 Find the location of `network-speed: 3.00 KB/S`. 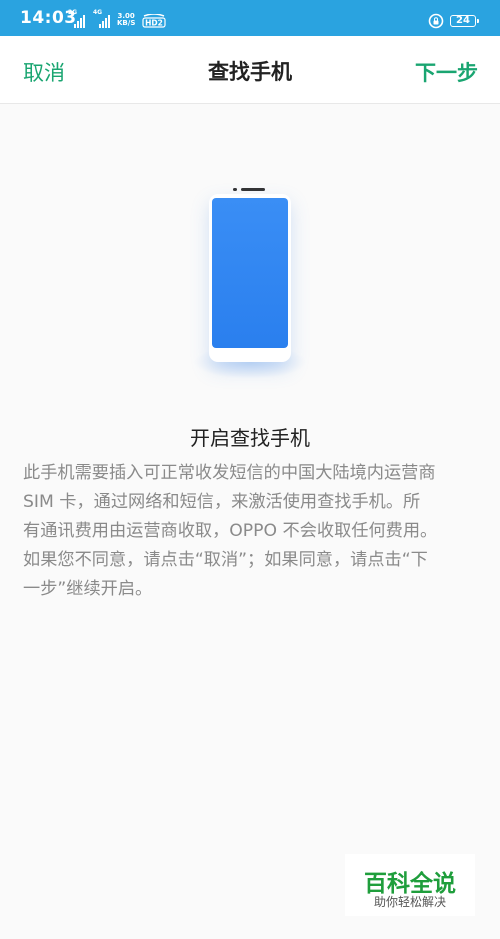

network-speed: 3.00 KB/S is located at coordinates (126, 20).